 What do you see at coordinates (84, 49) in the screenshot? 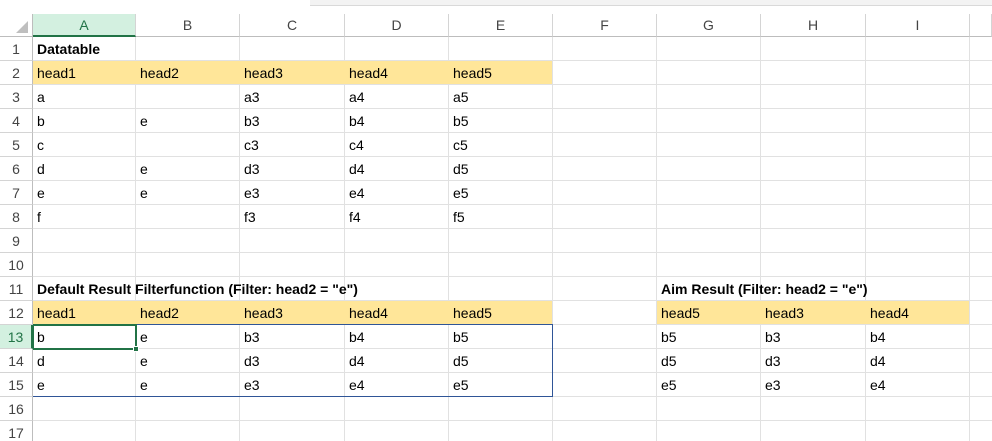
I see `cell-A1: Datatable` at bounding box center [84, 49].